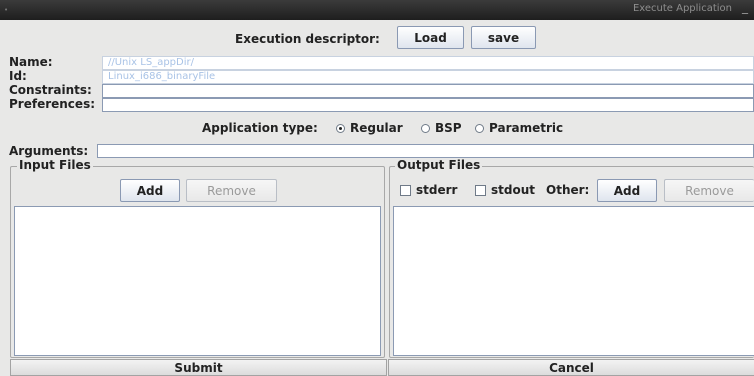  Describe the element at coordinates (745, 7) in the screenshot. I see `minimize-icon: _` at that location.